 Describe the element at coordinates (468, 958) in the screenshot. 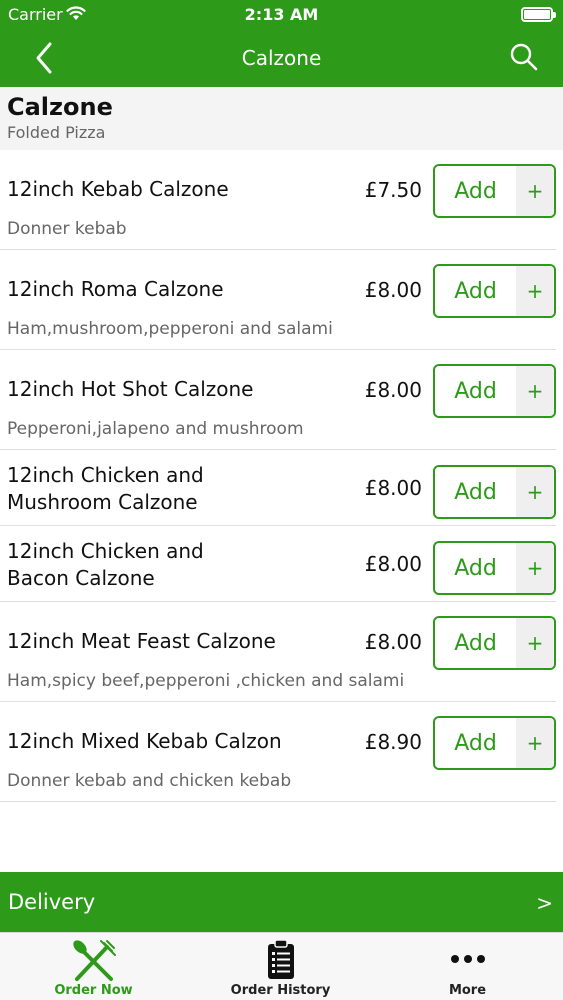

I see `more-dots-icon` at that location.